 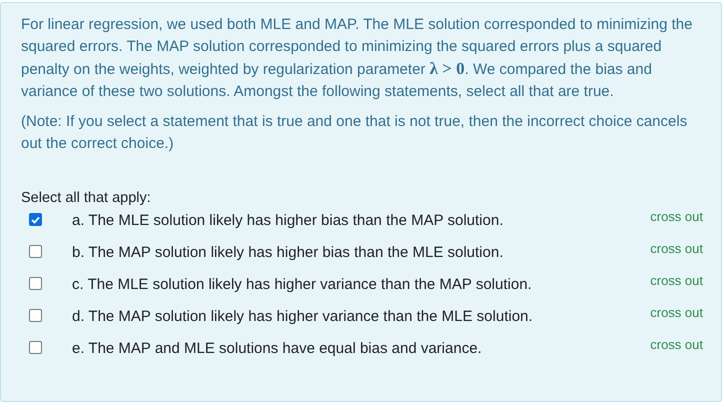 What do you see at coordinates (303, 317) in the screenshot?
I see `option-label: d. The MAP solution likely has higher variance than the MLE solution.` at bounding box center [303, 317].